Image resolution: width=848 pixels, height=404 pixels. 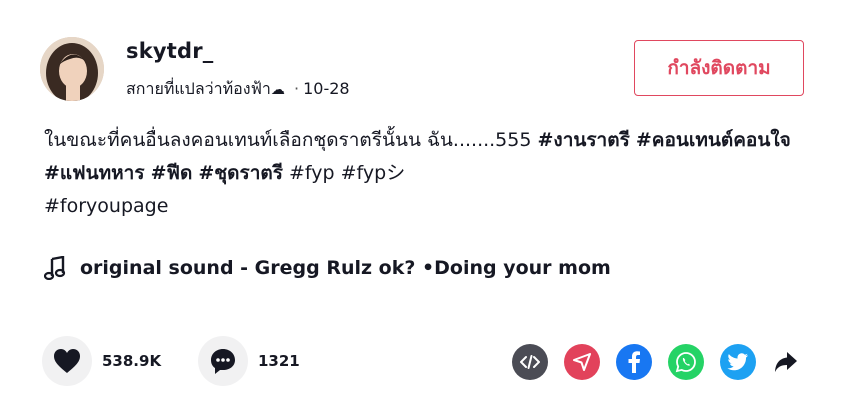 I want to click on send-button, so click(x=582, y=362).